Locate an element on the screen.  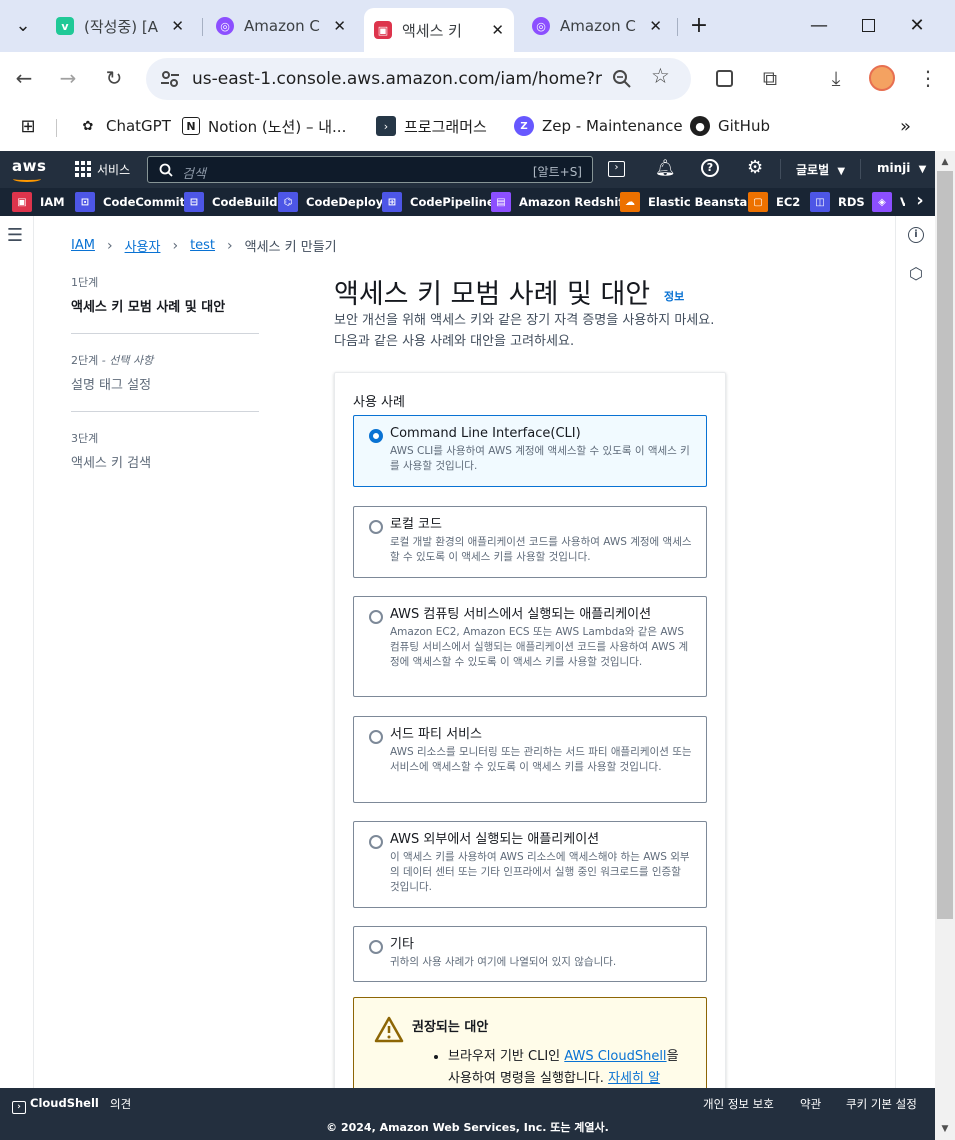
hamburger-menu-icon: ☰ is located at coordinates (15, 235).